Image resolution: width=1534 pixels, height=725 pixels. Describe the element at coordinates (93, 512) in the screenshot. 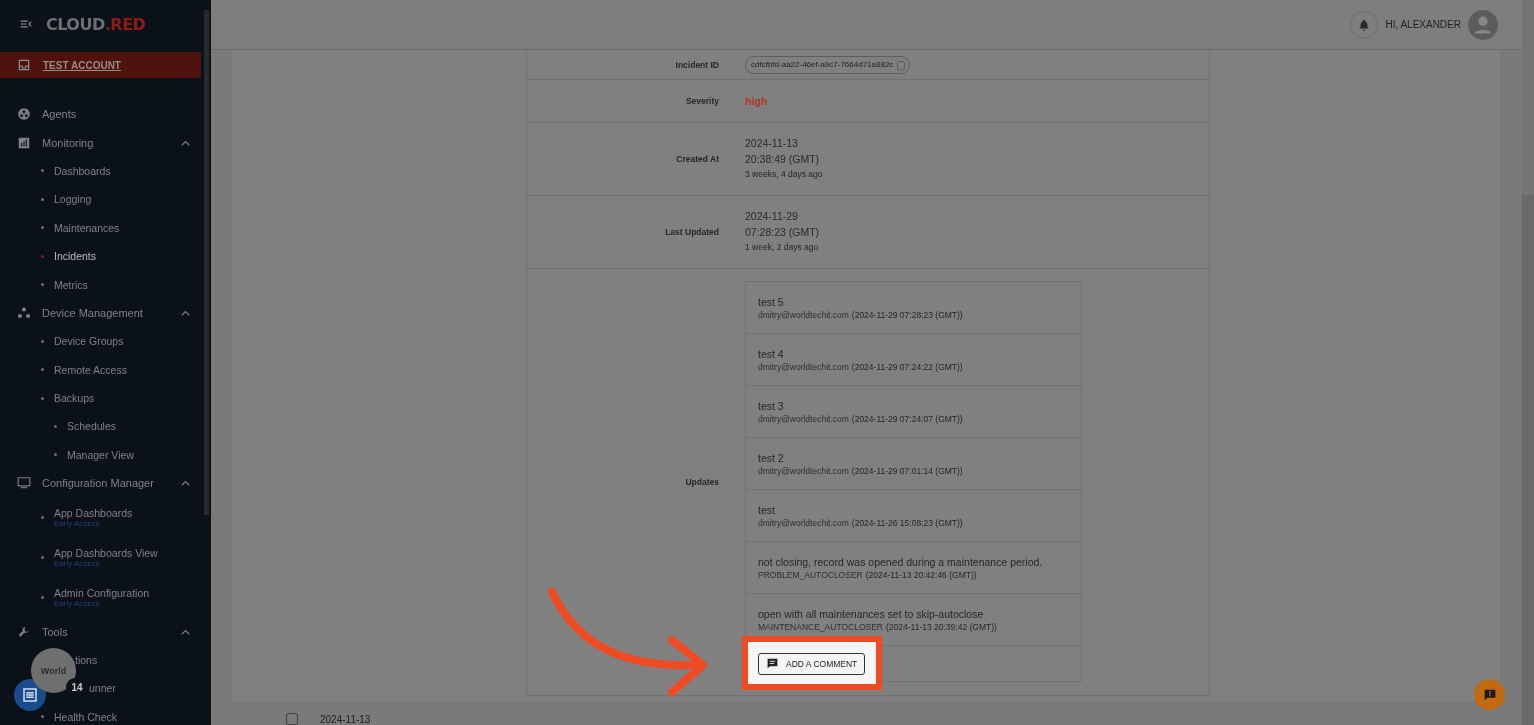

I see `nav-item: App Dashboards` at that location.